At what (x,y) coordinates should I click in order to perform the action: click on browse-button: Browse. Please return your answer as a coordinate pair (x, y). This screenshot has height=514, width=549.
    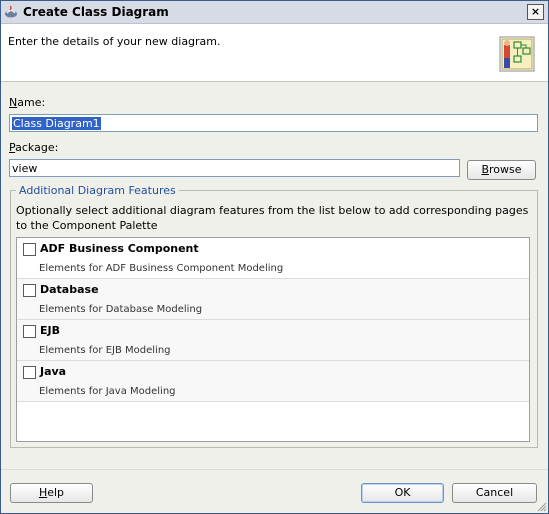
    Looking at the image, I should click on (501, 170).